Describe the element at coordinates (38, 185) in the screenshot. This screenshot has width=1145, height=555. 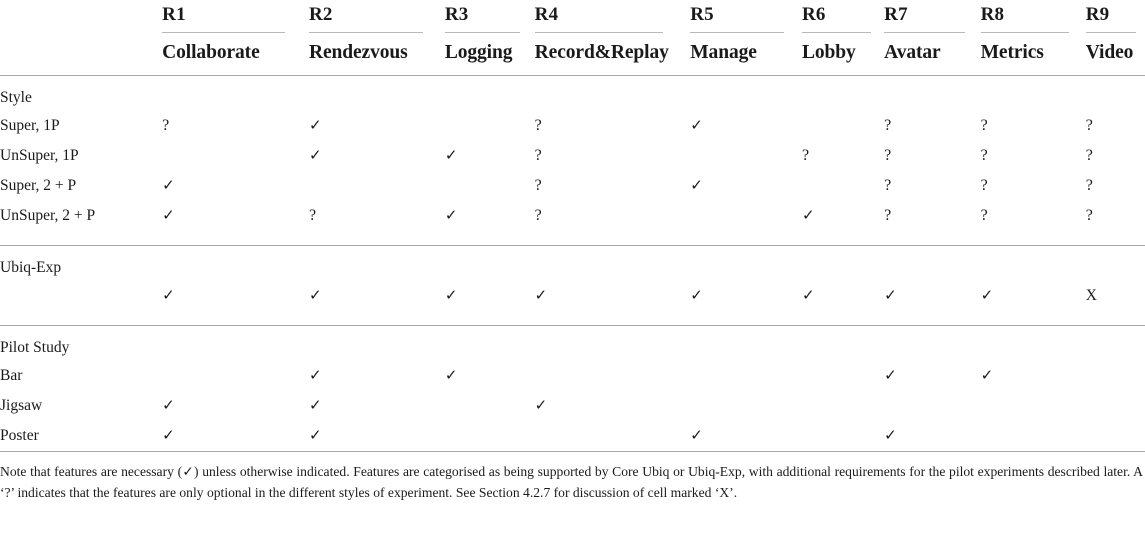
I see `row-label: Super, 2 + P` at that location.